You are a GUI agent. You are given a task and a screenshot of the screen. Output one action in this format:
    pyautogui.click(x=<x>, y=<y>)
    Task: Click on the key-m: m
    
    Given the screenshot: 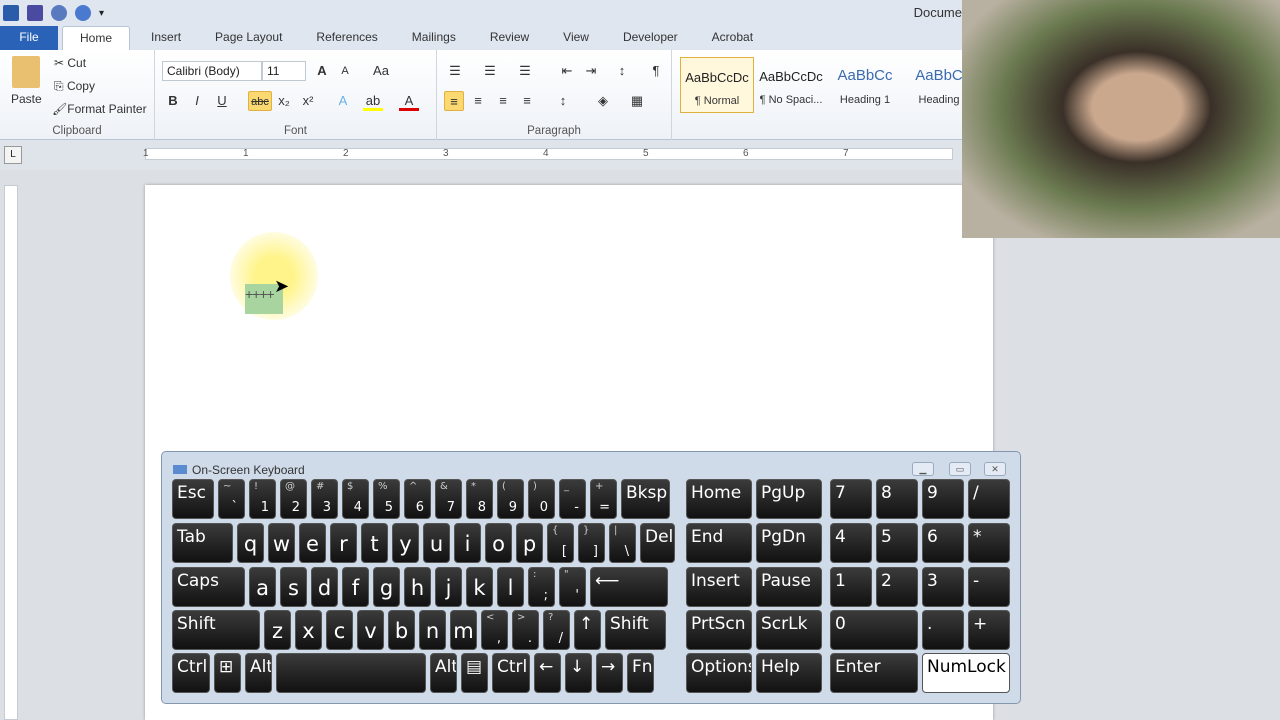 What is the action you would take?
    pyautogui.click(x=463, y=630)
    